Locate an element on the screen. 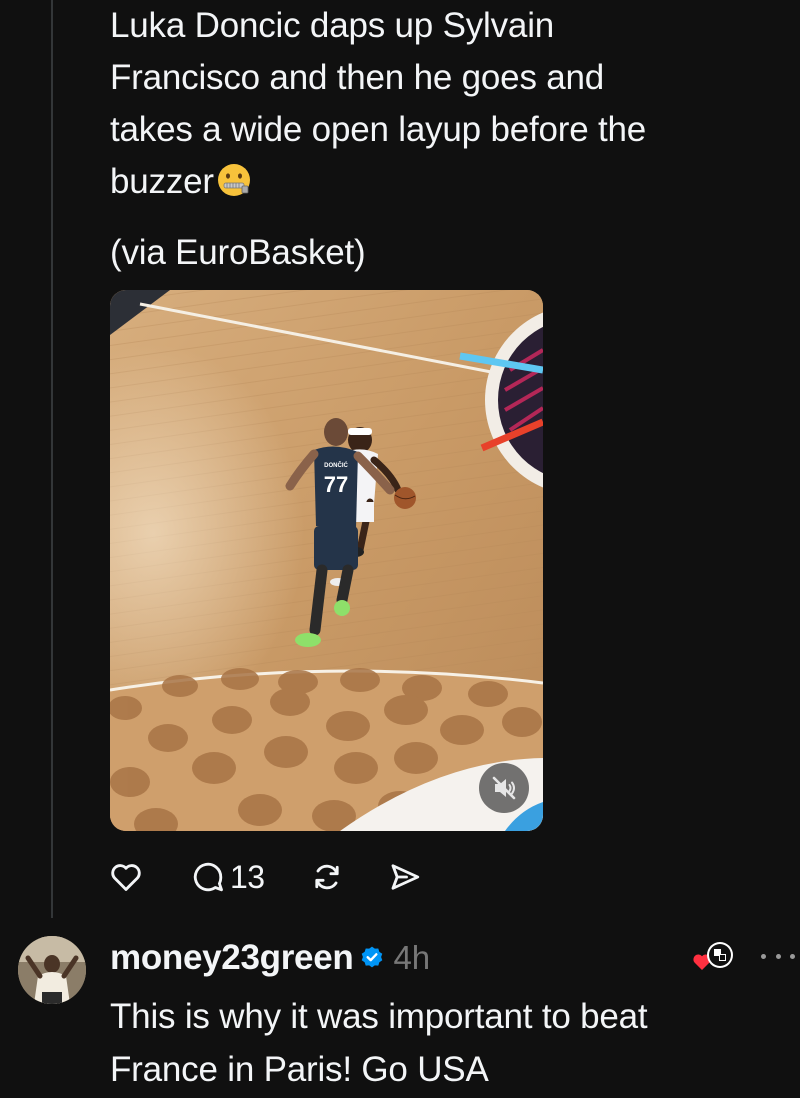 The width and height of the screenshot is (800, 1098). send-icon is located at coordinates (405, 877).